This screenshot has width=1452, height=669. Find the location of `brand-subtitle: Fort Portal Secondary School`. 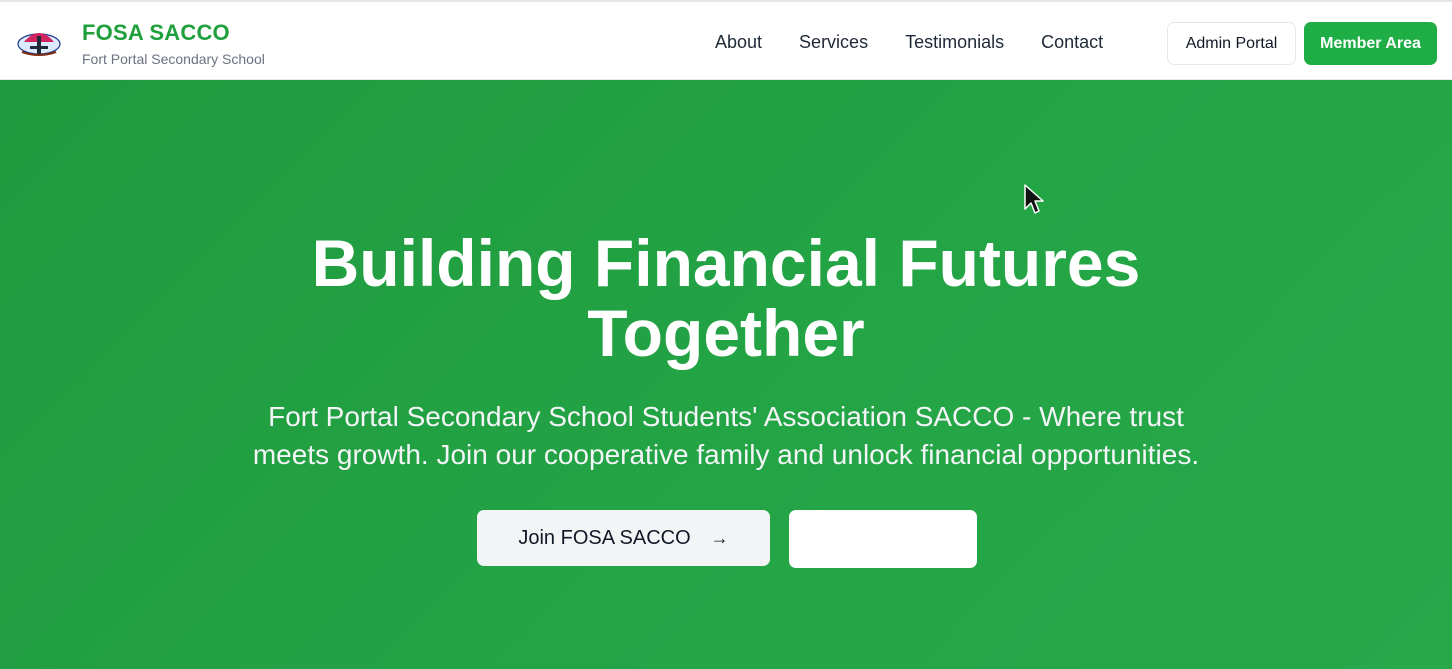

brand-subtitle: Fort Portal Secondary School is located at coordinates (173, 59).